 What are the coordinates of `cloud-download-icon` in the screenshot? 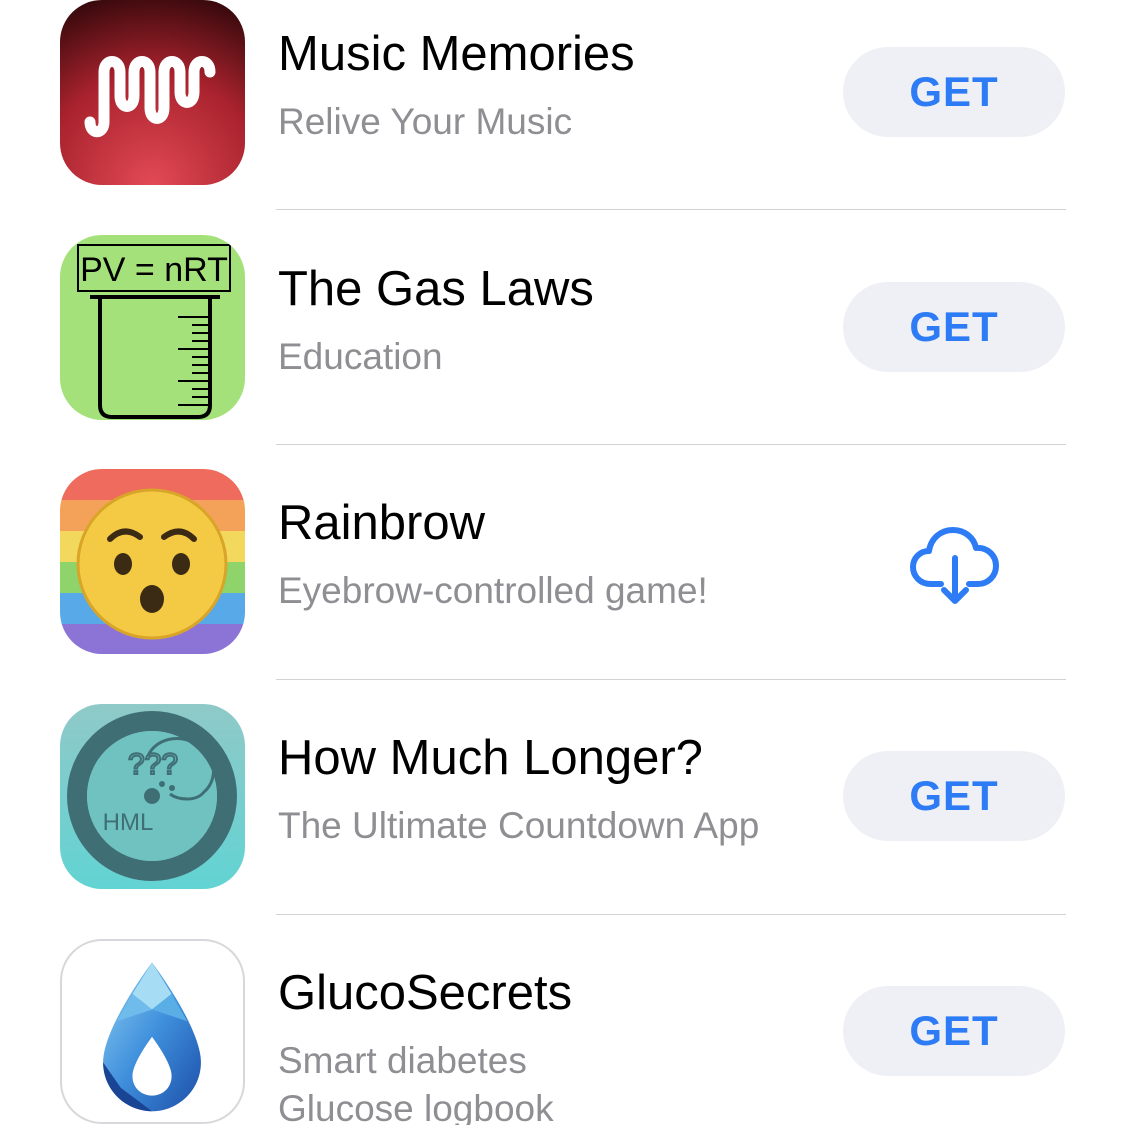 It's located at (954, 565).